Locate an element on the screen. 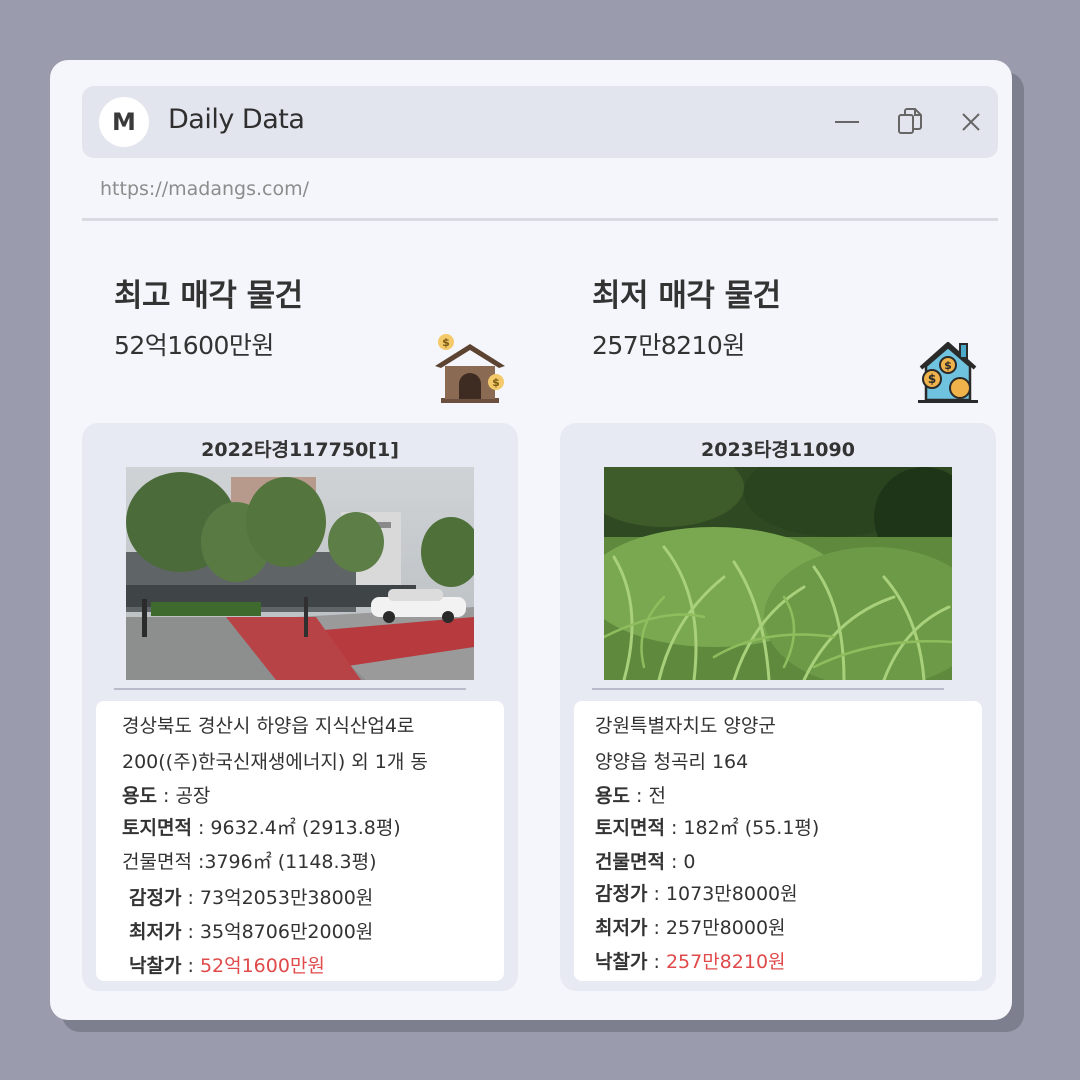 Image resolution: width=1080 pixels, height=1080 pixels. usage-value: : 공장 is located at coordinates (183, 796).